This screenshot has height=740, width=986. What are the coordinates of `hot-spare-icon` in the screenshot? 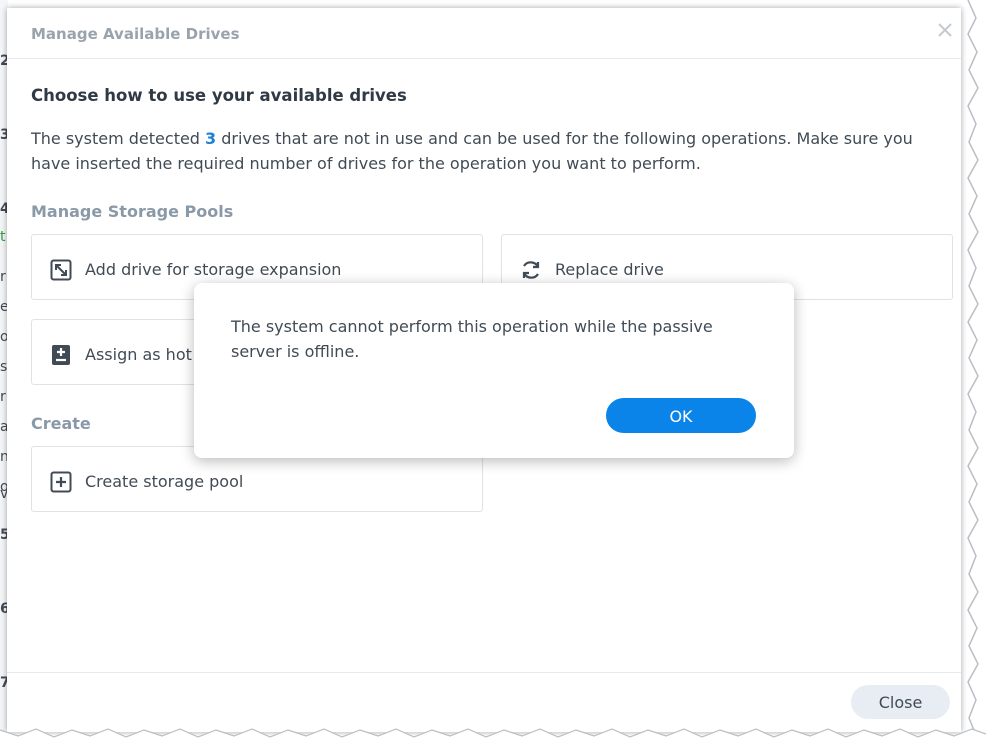 It's located at (61, 355).